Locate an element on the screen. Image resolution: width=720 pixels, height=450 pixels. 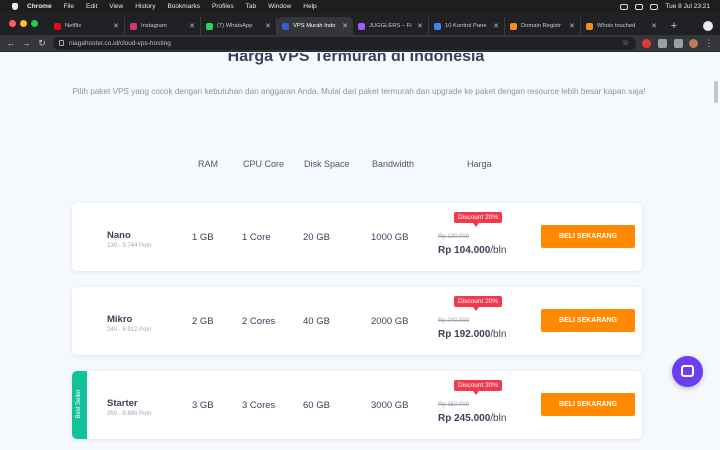
menu-tab: Tab is located at coordinates (251, 6).